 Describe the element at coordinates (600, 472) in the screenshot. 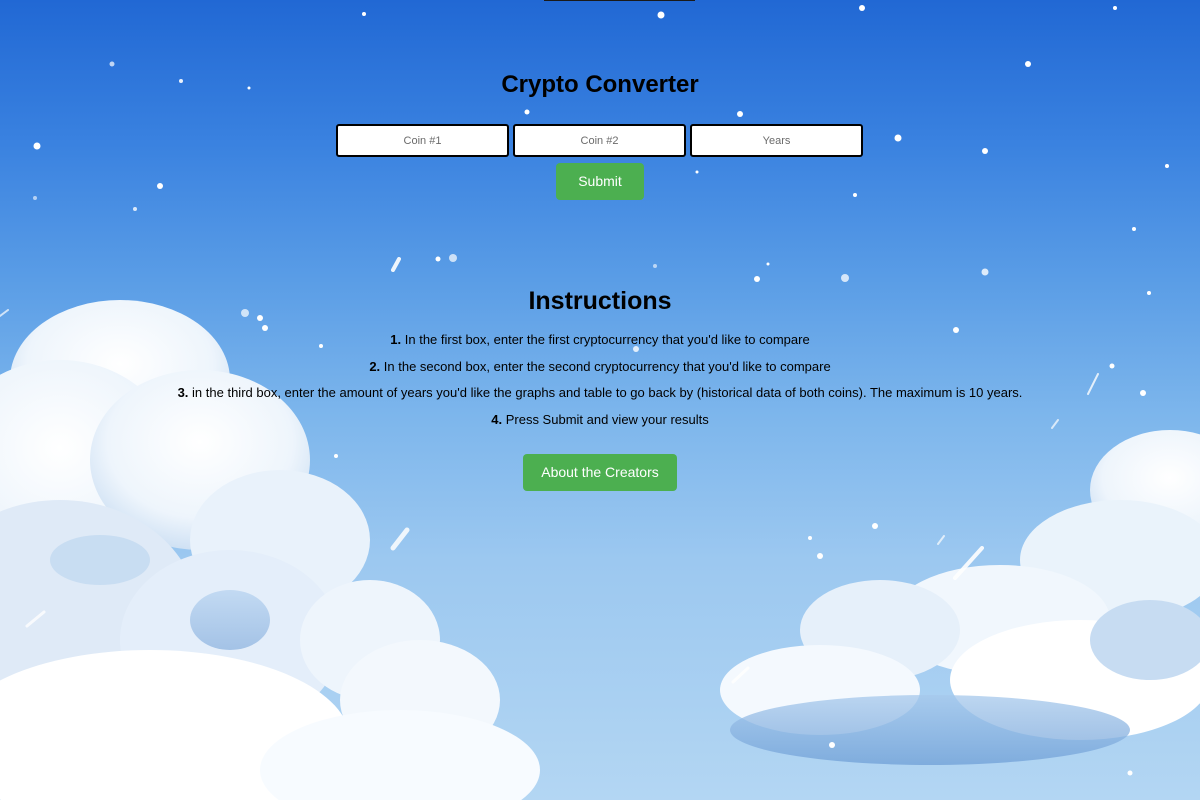

I see `about-creators-button: About the Creators` at that location.